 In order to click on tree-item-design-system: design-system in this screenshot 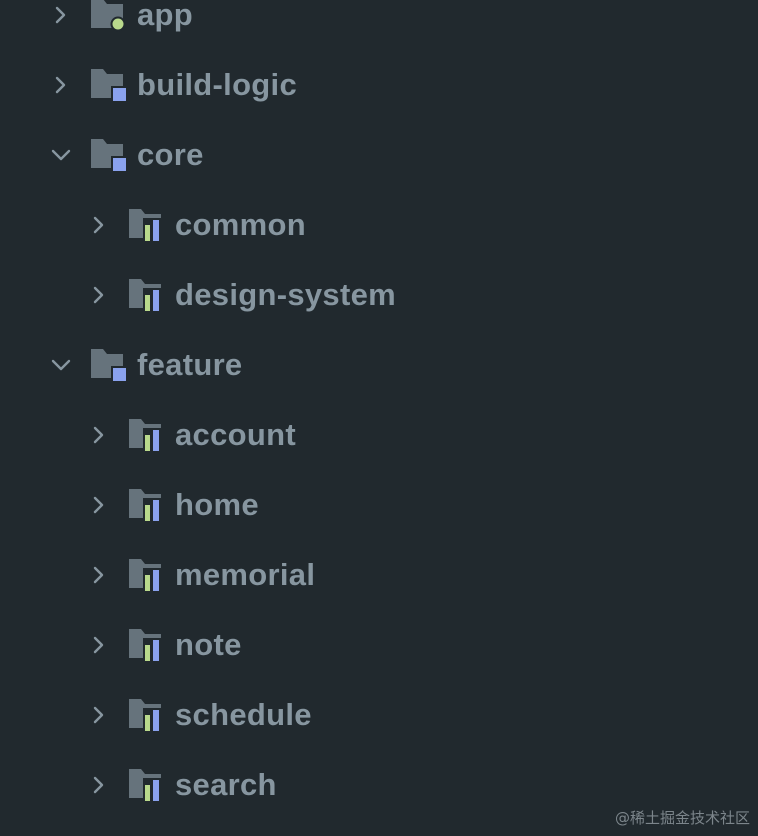, I will do `click(379, 305)`.